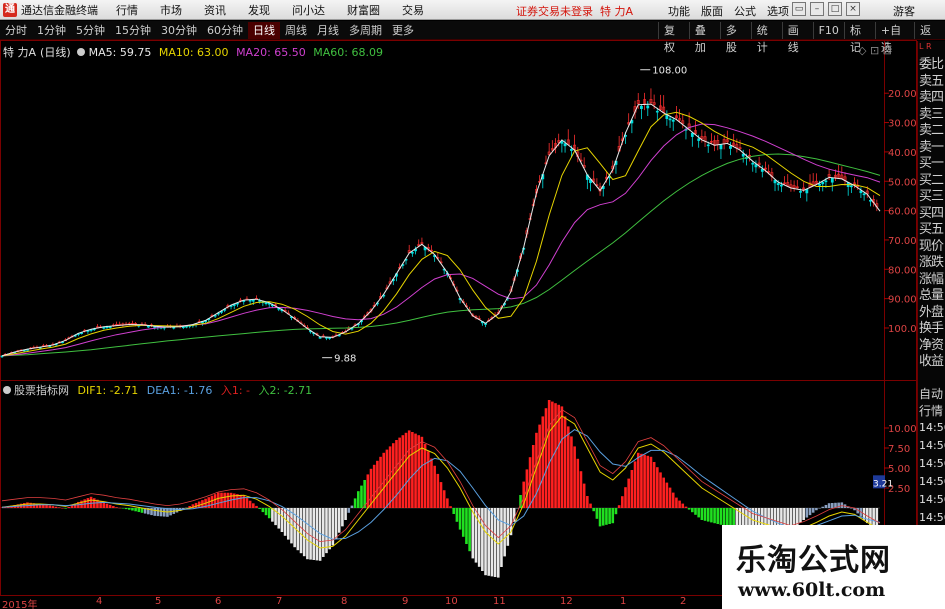 The width and height of the screenshot is (945, 609). What do you see at coordinates (235, 390) in the screenshot?
I see `in1-value: 入1: -` at bounding box center [235, 390].